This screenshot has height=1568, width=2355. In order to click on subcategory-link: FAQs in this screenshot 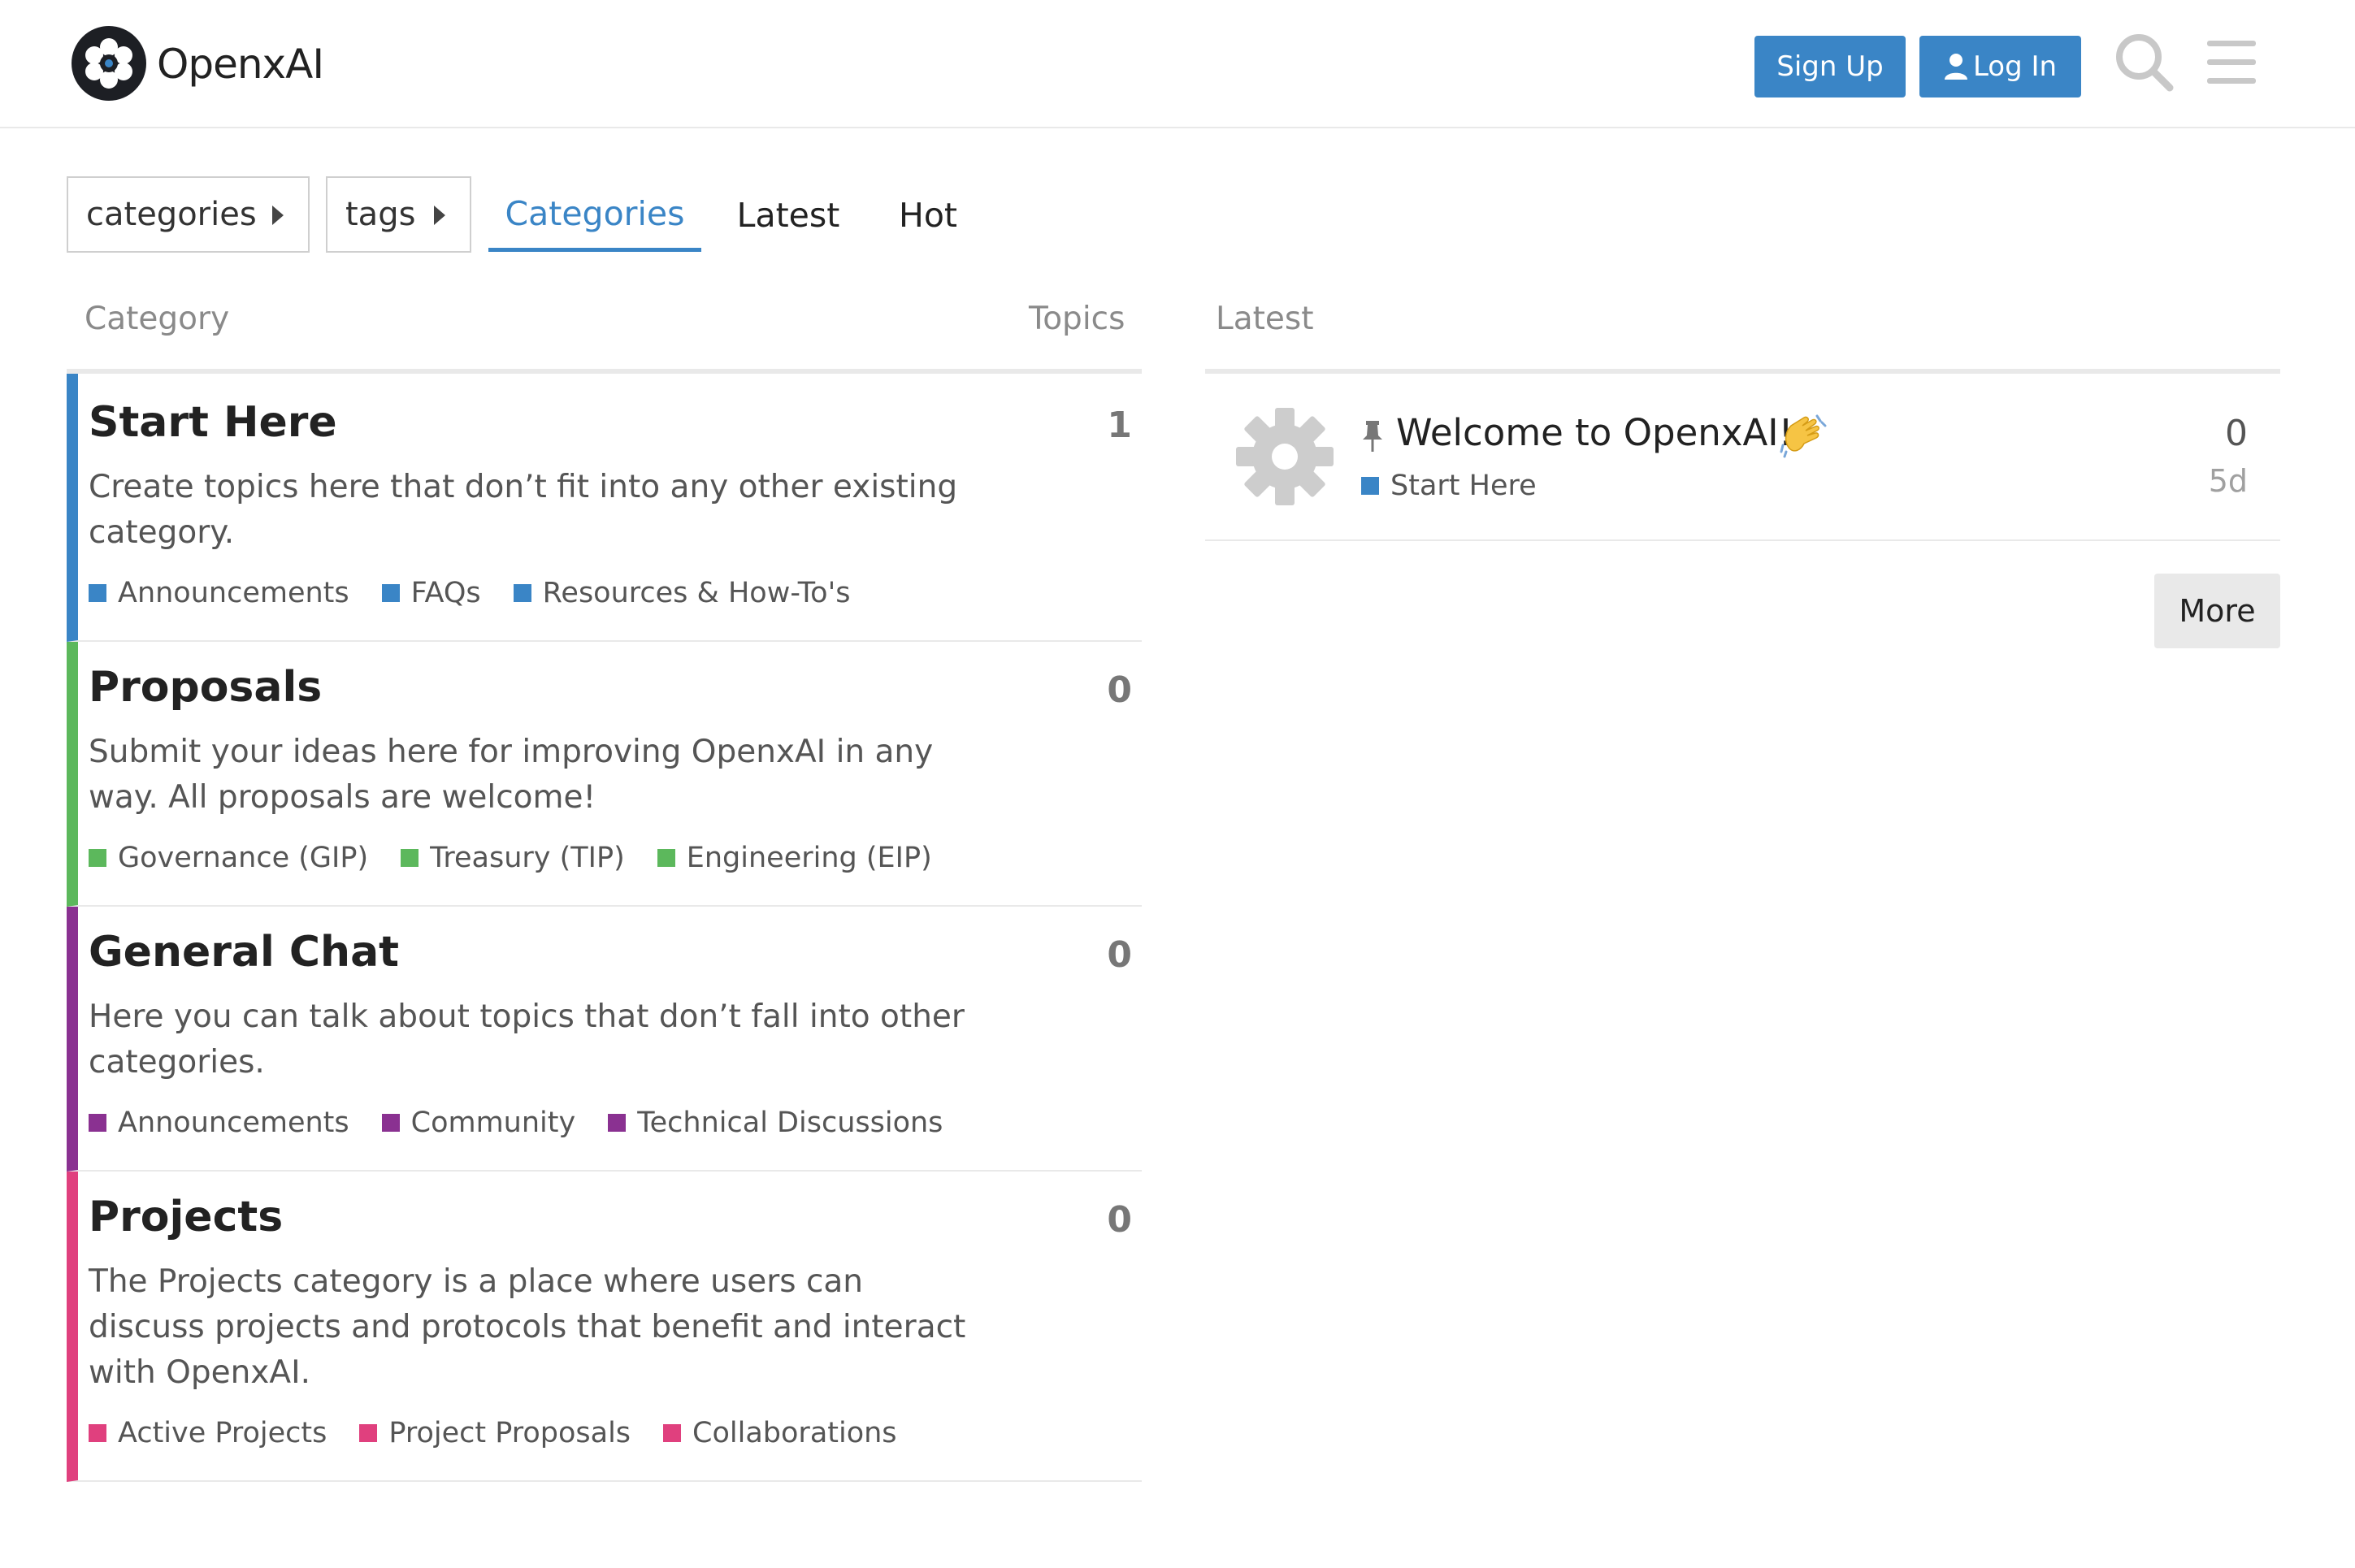, I will do `click(431, 593)`.